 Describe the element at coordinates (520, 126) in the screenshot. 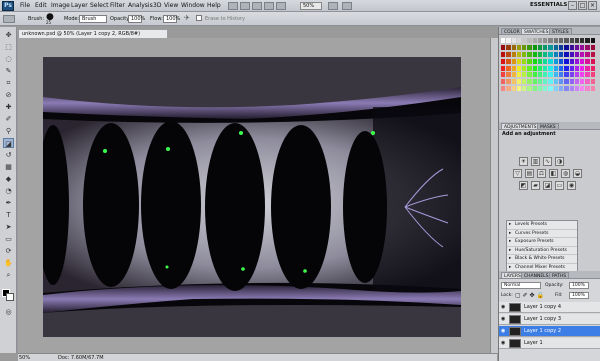

I see `tab-adjustments: ADJUSTMENTS` at that location.